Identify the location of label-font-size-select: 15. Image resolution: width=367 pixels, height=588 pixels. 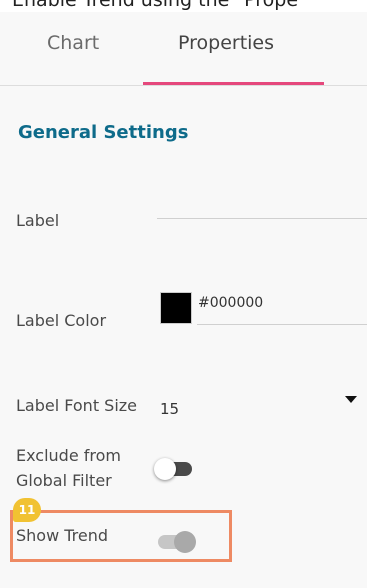
(169, 409).